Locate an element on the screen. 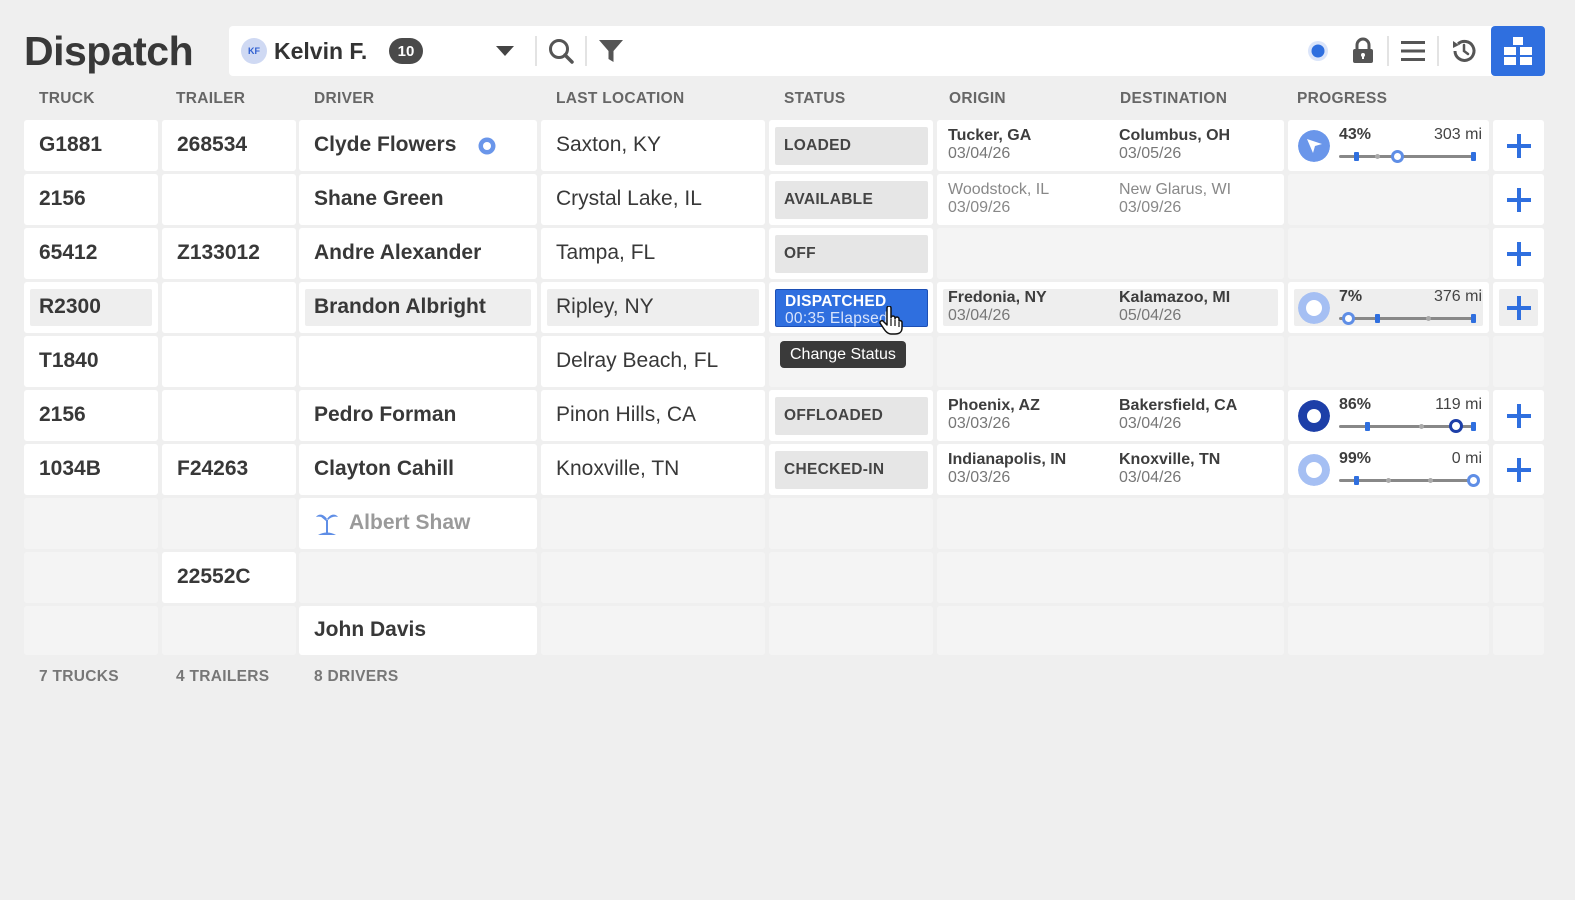  status-badge: AVAILABLE is located at coordinates (851, 200).